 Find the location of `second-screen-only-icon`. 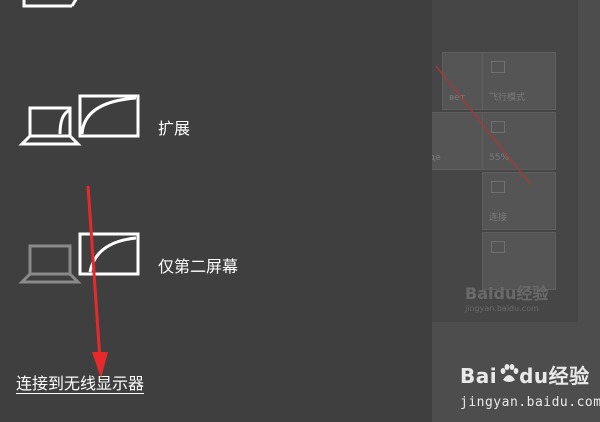

second-screen-only-icon is located at coordinates (79, 258).